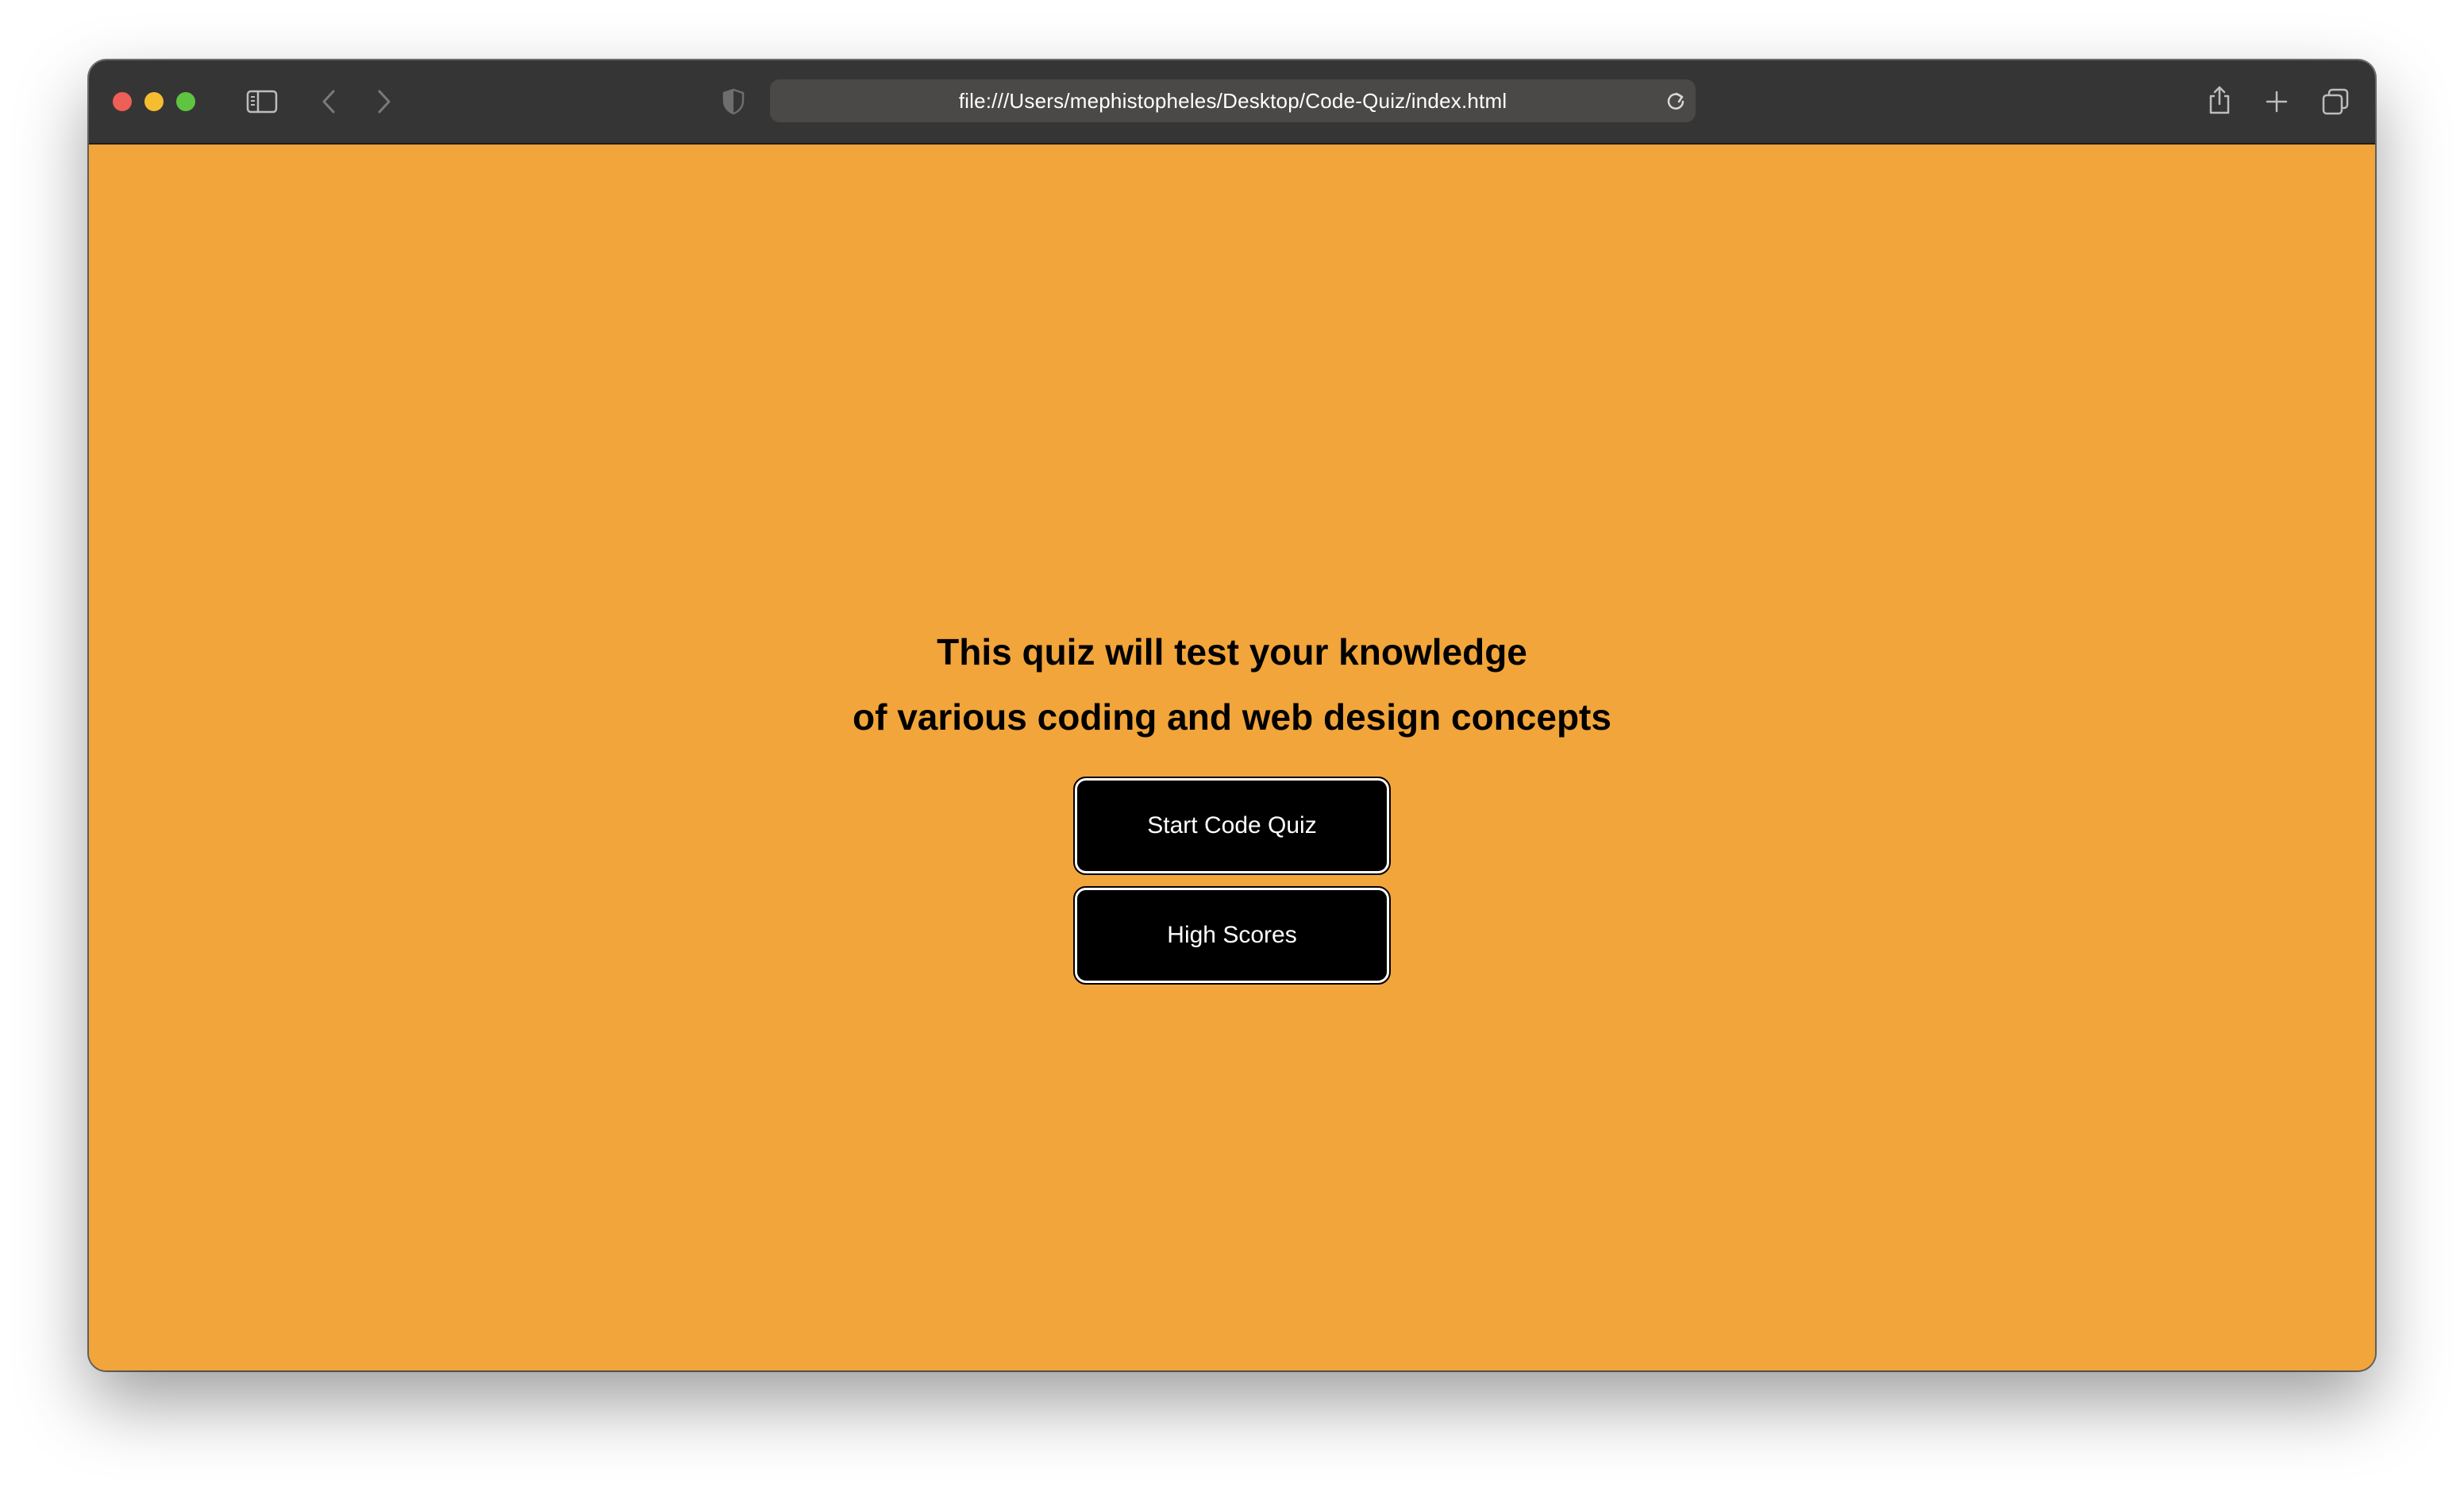  Describe the element at coordinates (154, 101) in the screenshot. I see `minimize-window-button` at that location.